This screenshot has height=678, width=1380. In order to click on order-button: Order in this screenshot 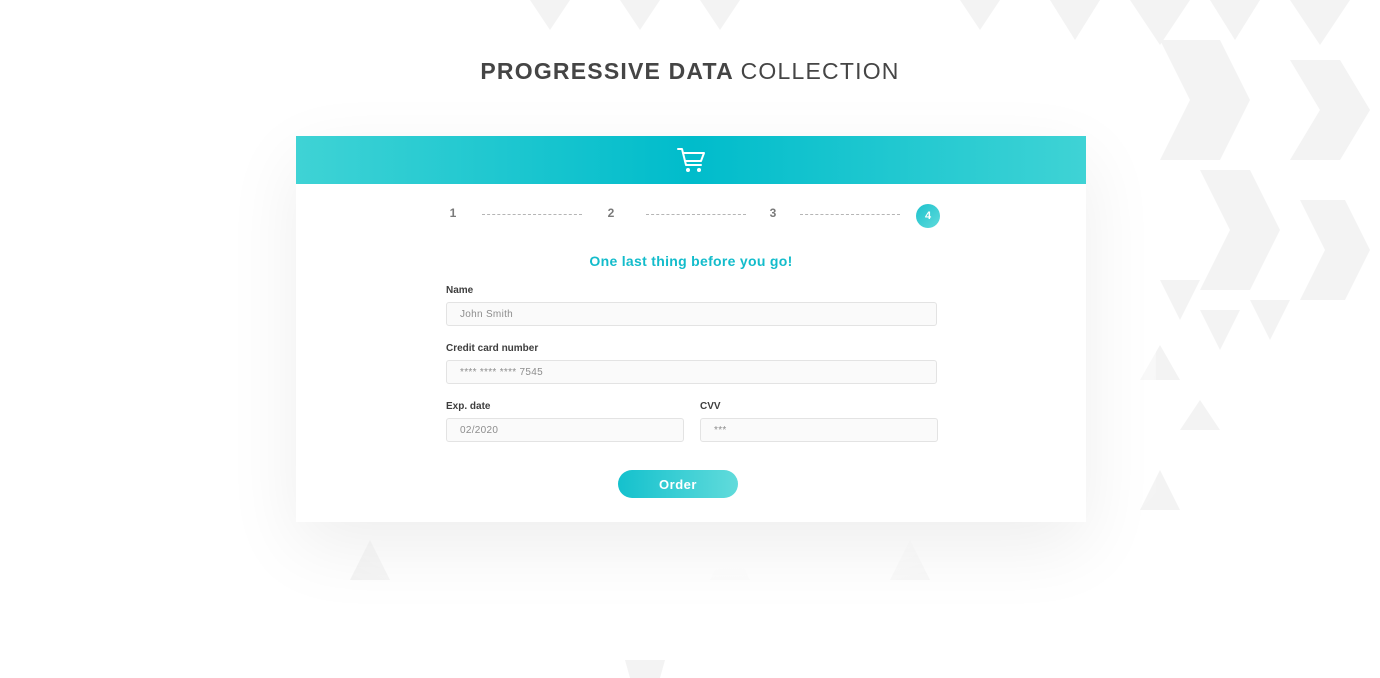, I will do `click(678, 484)`.